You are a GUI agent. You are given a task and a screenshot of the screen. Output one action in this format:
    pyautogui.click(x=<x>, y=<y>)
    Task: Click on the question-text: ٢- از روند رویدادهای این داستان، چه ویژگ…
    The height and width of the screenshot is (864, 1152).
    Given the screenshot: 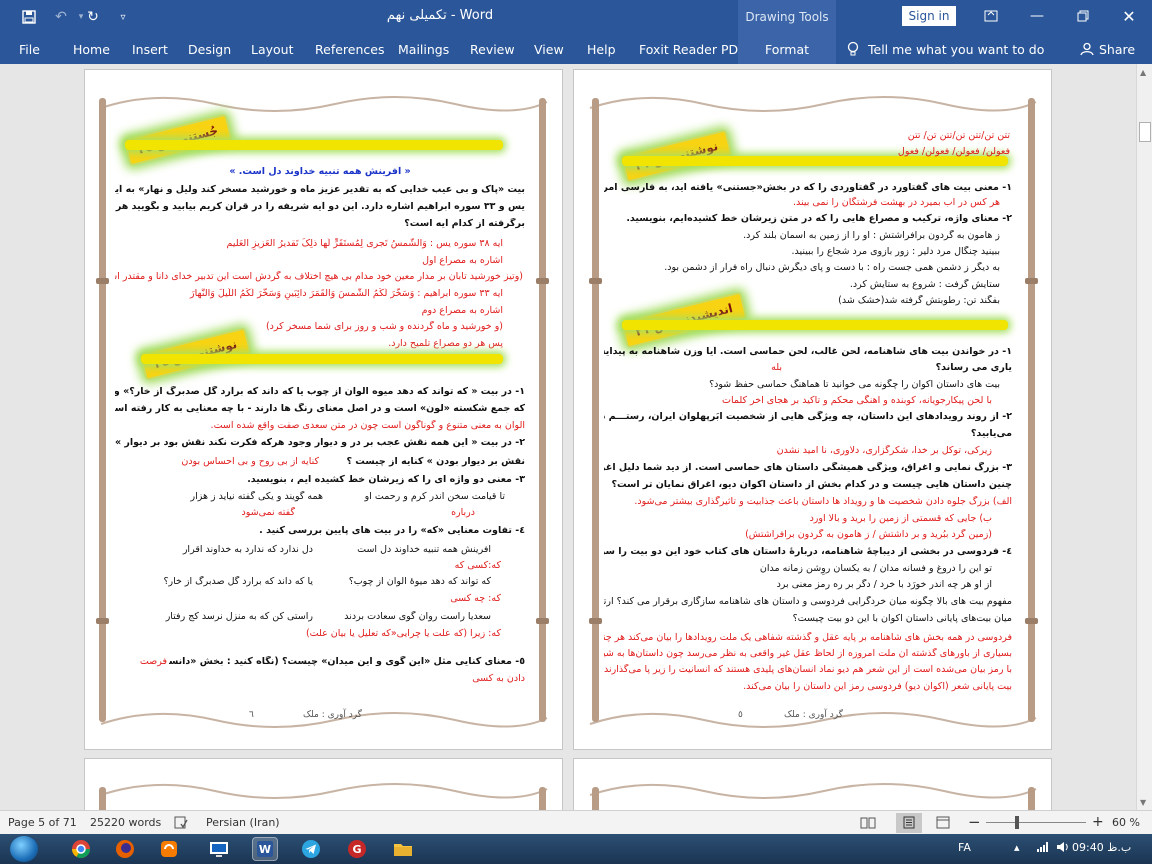 What is the action you would take?
    pyautogui.click(x=808, y=416)
    